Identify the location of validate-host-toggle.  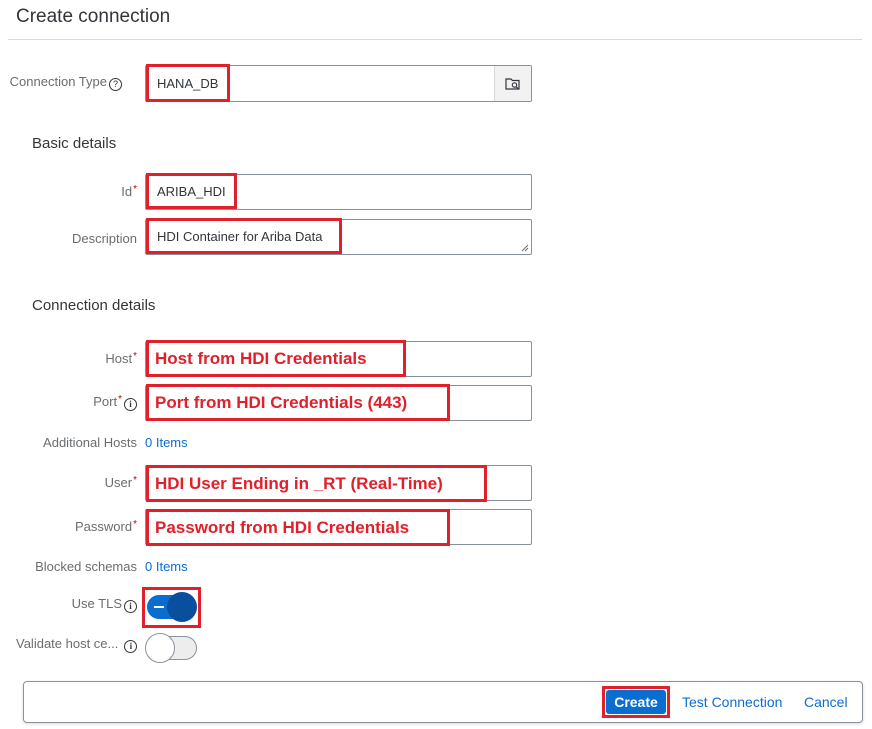
(171, 648).